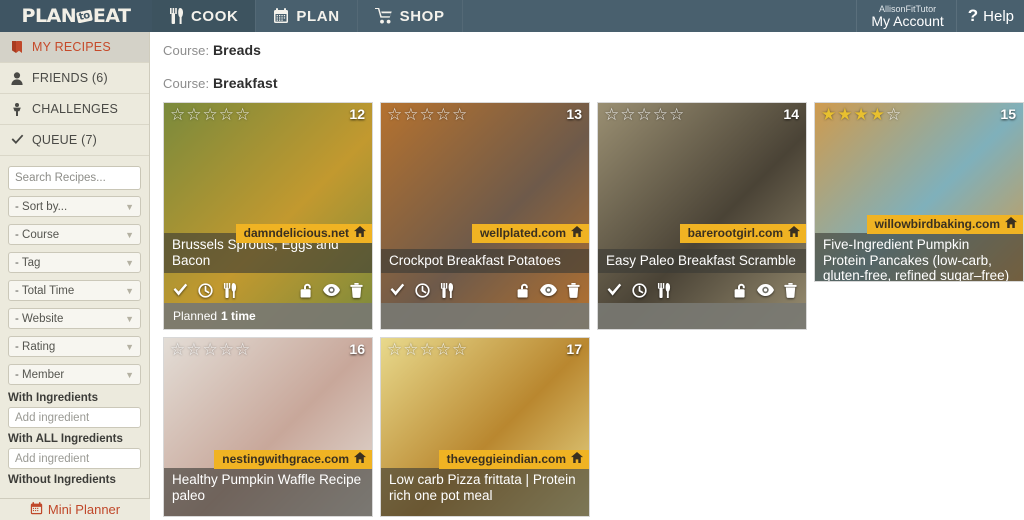  Describe the element at coordinates (742, 233) in the screenshot. I see `source-website-badge: barerootgirl.com` at that location.